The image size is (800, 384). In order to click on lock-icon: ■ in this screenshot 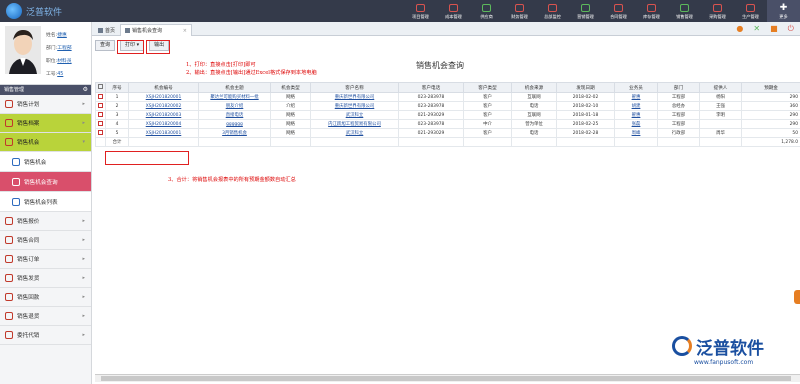, I will do `click(774, 29)`.